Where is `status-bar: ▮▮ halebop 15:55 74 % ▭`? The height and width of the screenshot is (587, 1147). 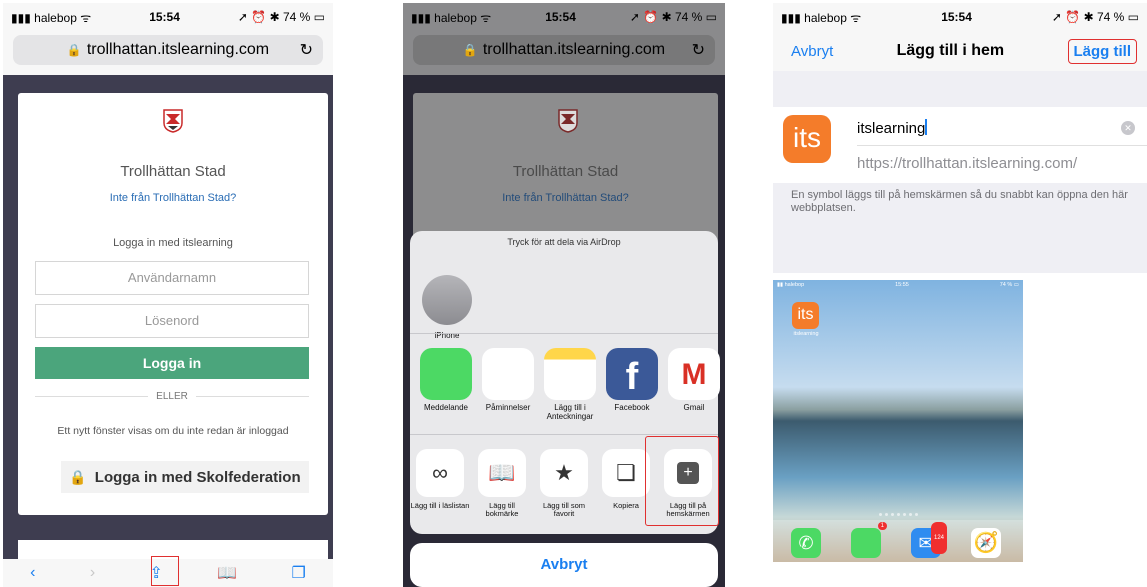 status-bar: ▮▮ halebop 15:55 74 % ▭ is located at coordinates (898, 285).